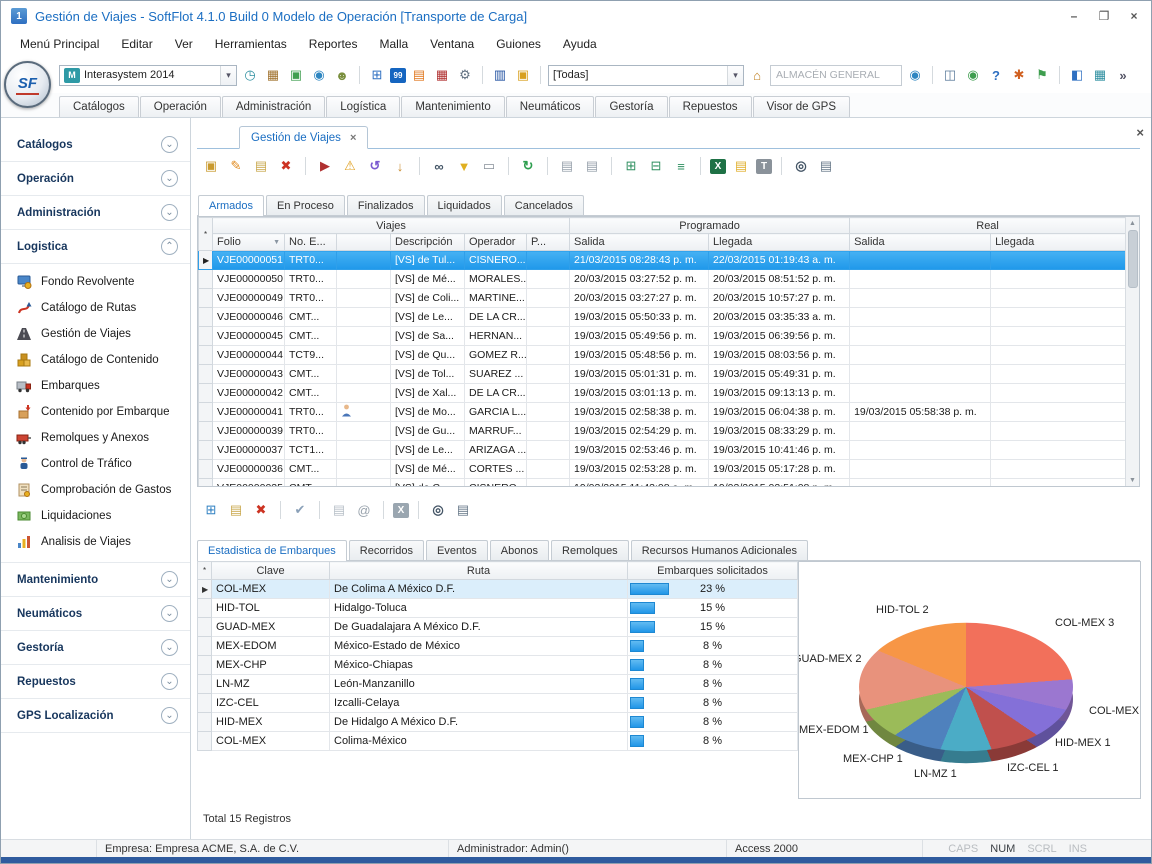  What do you see at coordinates (231, 205) in the screenshot?
I see `tab-armados: Armados` at bounding box center [231, 205].